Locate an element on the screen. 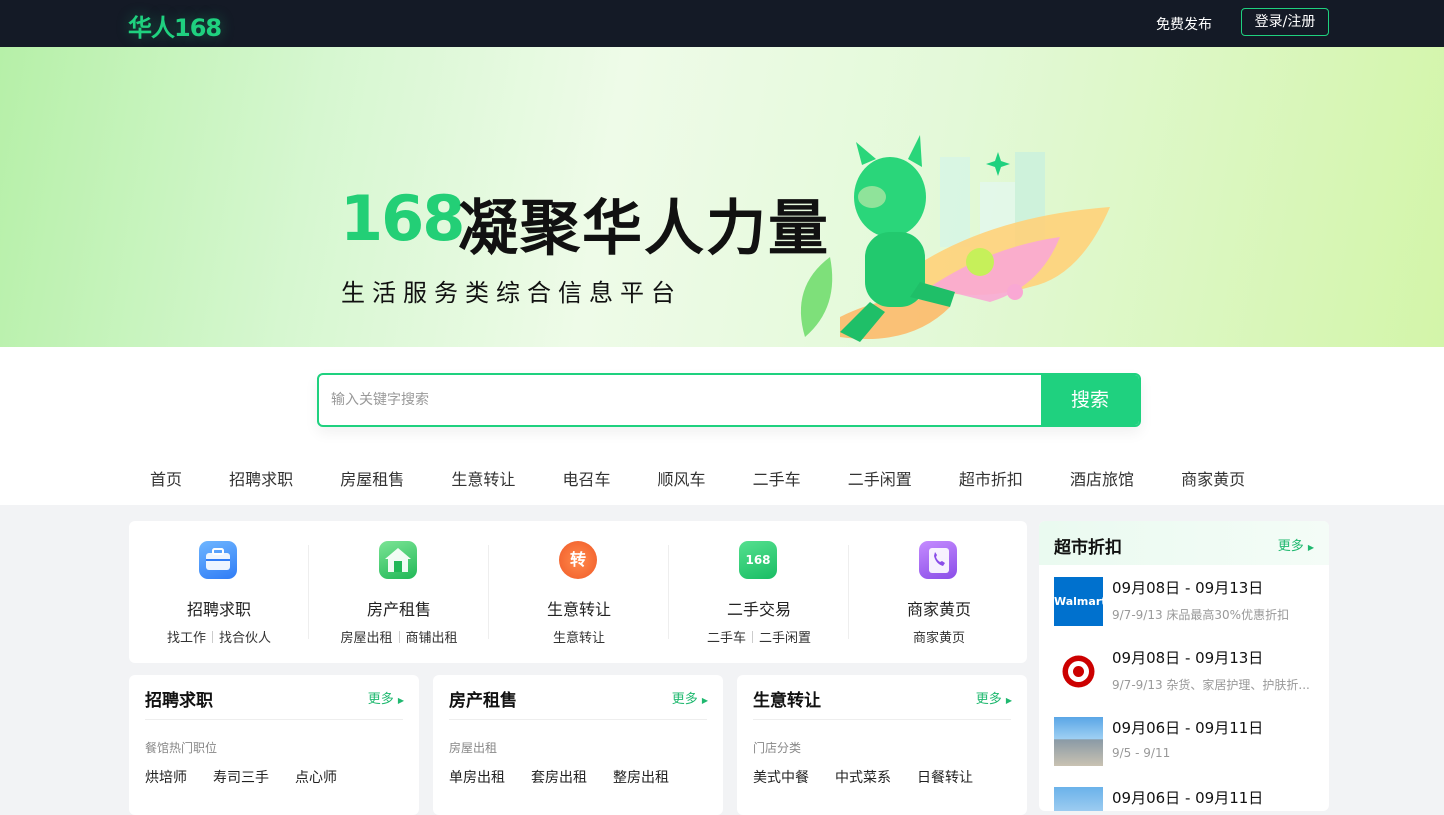  search-button: 搜索 is located at coordinates (1090, 400).